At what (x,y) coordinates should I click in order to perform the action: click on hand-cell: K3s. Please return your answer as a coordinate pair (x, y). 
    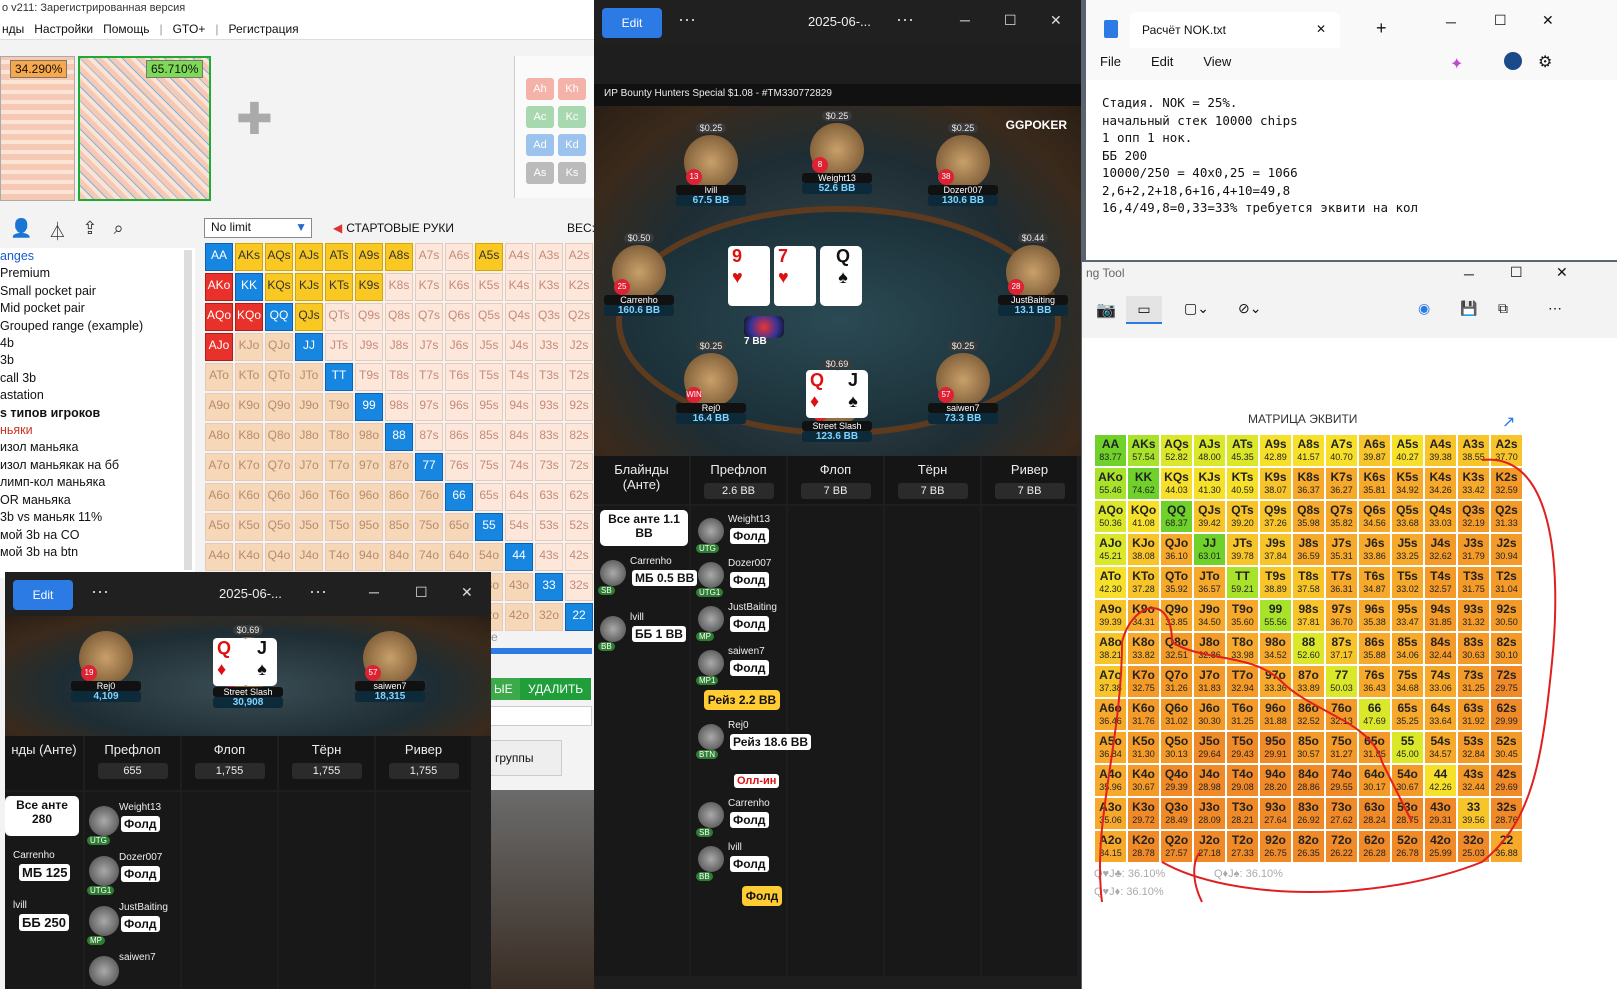
    Looking at the image, I should click on (549, 287).